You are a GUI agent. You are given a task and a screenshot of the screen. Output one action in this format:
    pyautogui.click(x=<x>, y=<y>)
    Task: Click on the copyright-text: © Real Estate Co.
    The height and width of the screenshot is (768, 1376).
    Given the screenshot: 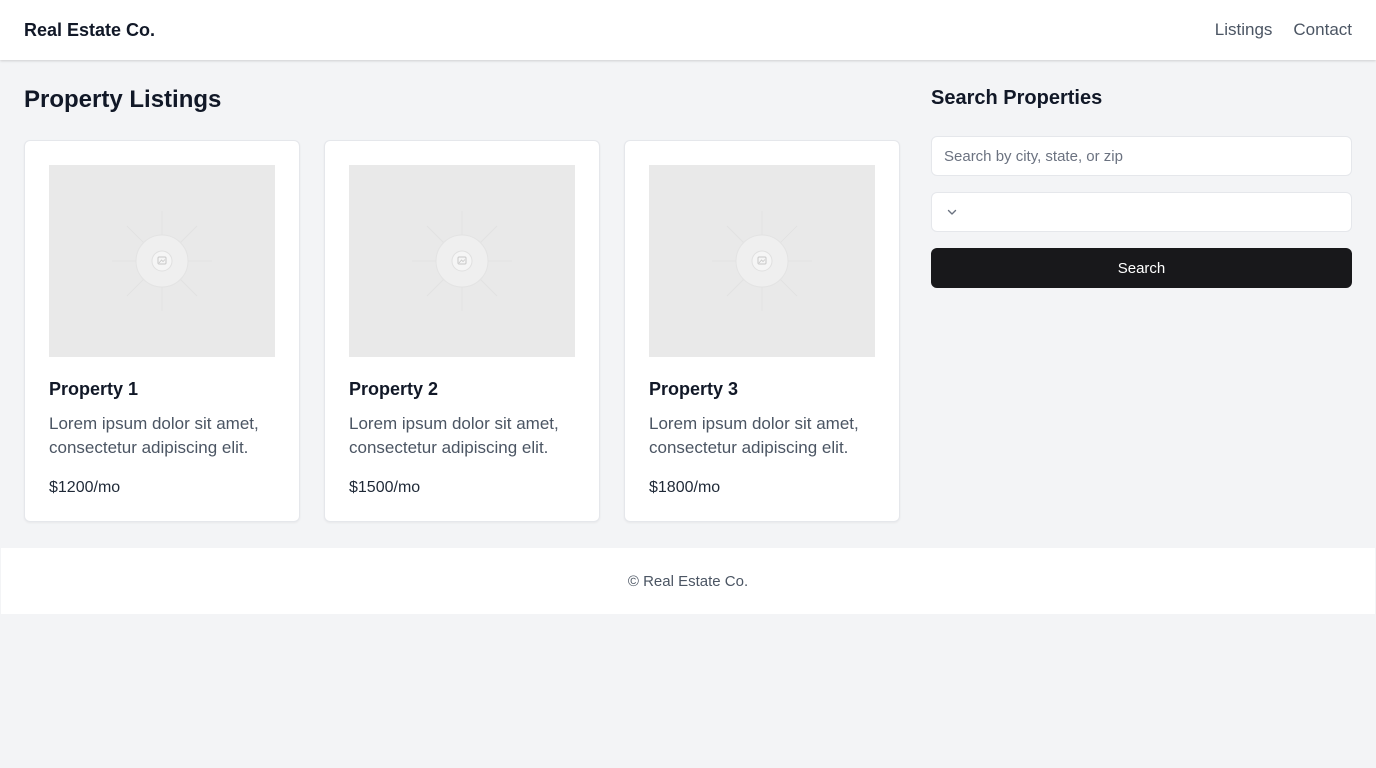 What is the action you would take?
    pyautogui.click(x=688, y=581)
    